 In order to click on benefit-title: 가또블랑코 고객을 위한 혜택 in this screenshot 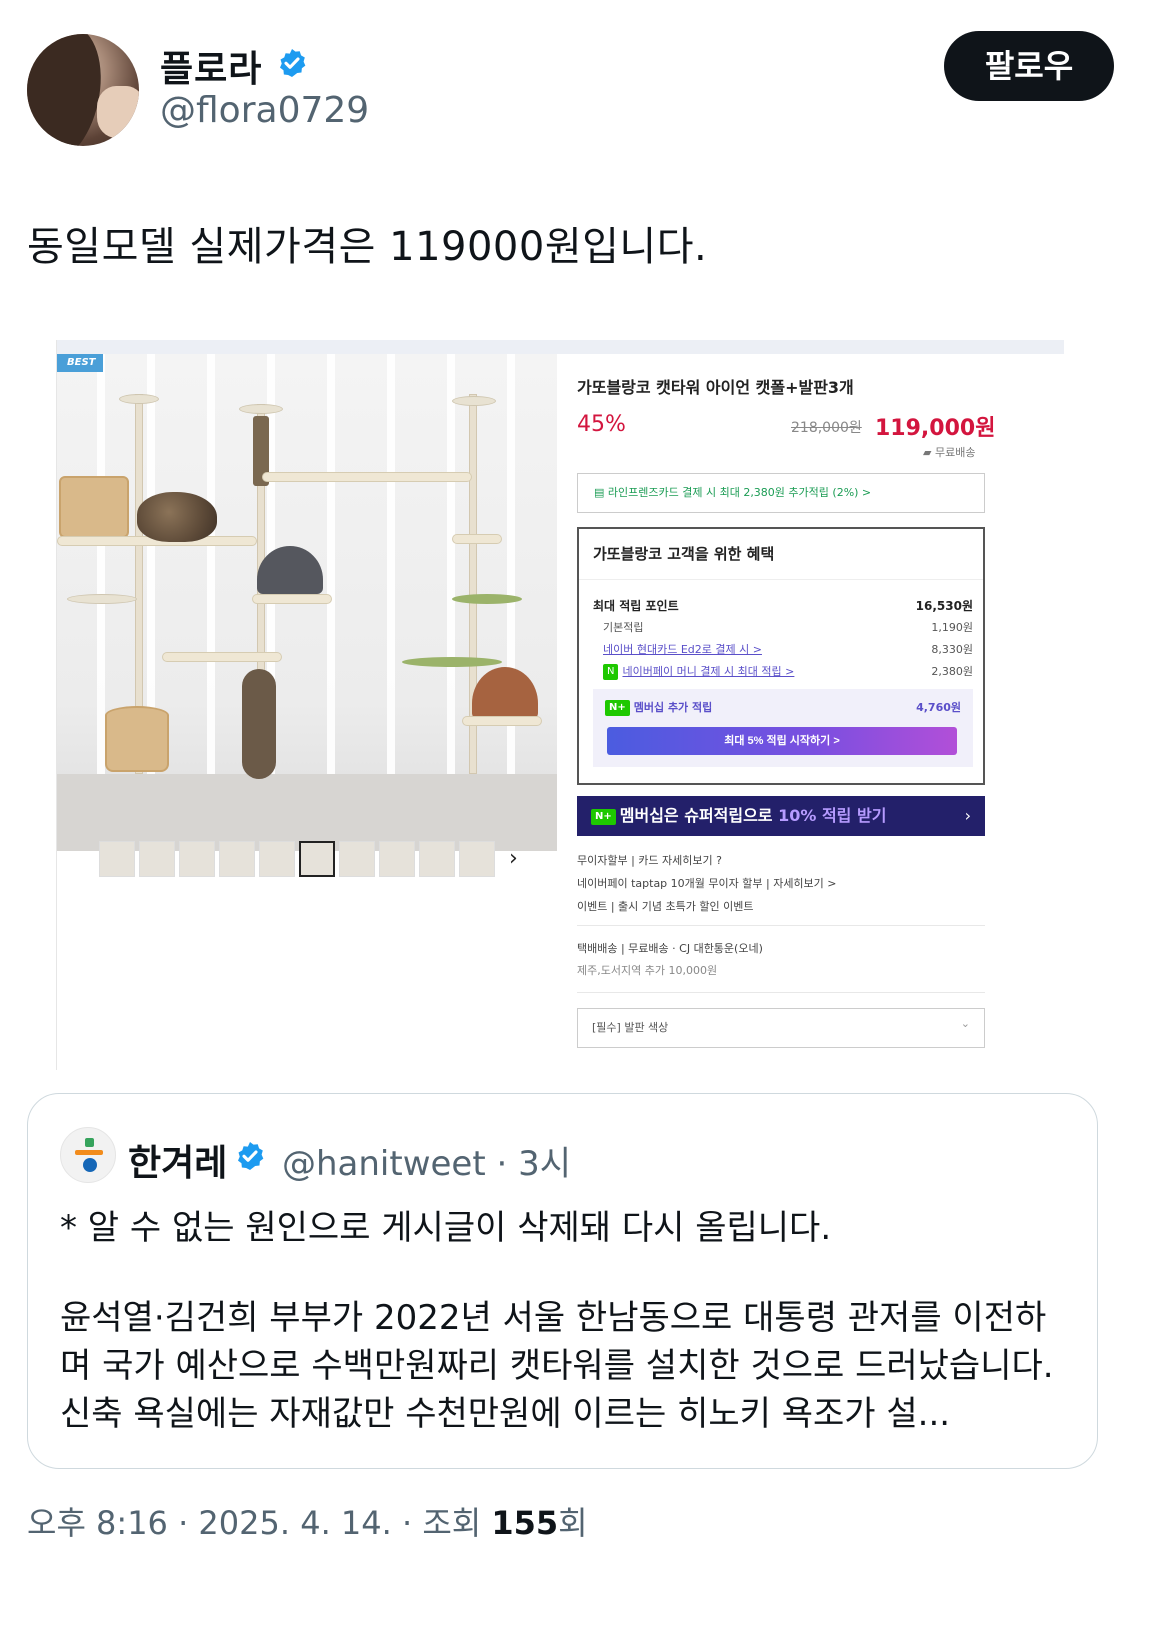, I will do `click(684, 554)`.